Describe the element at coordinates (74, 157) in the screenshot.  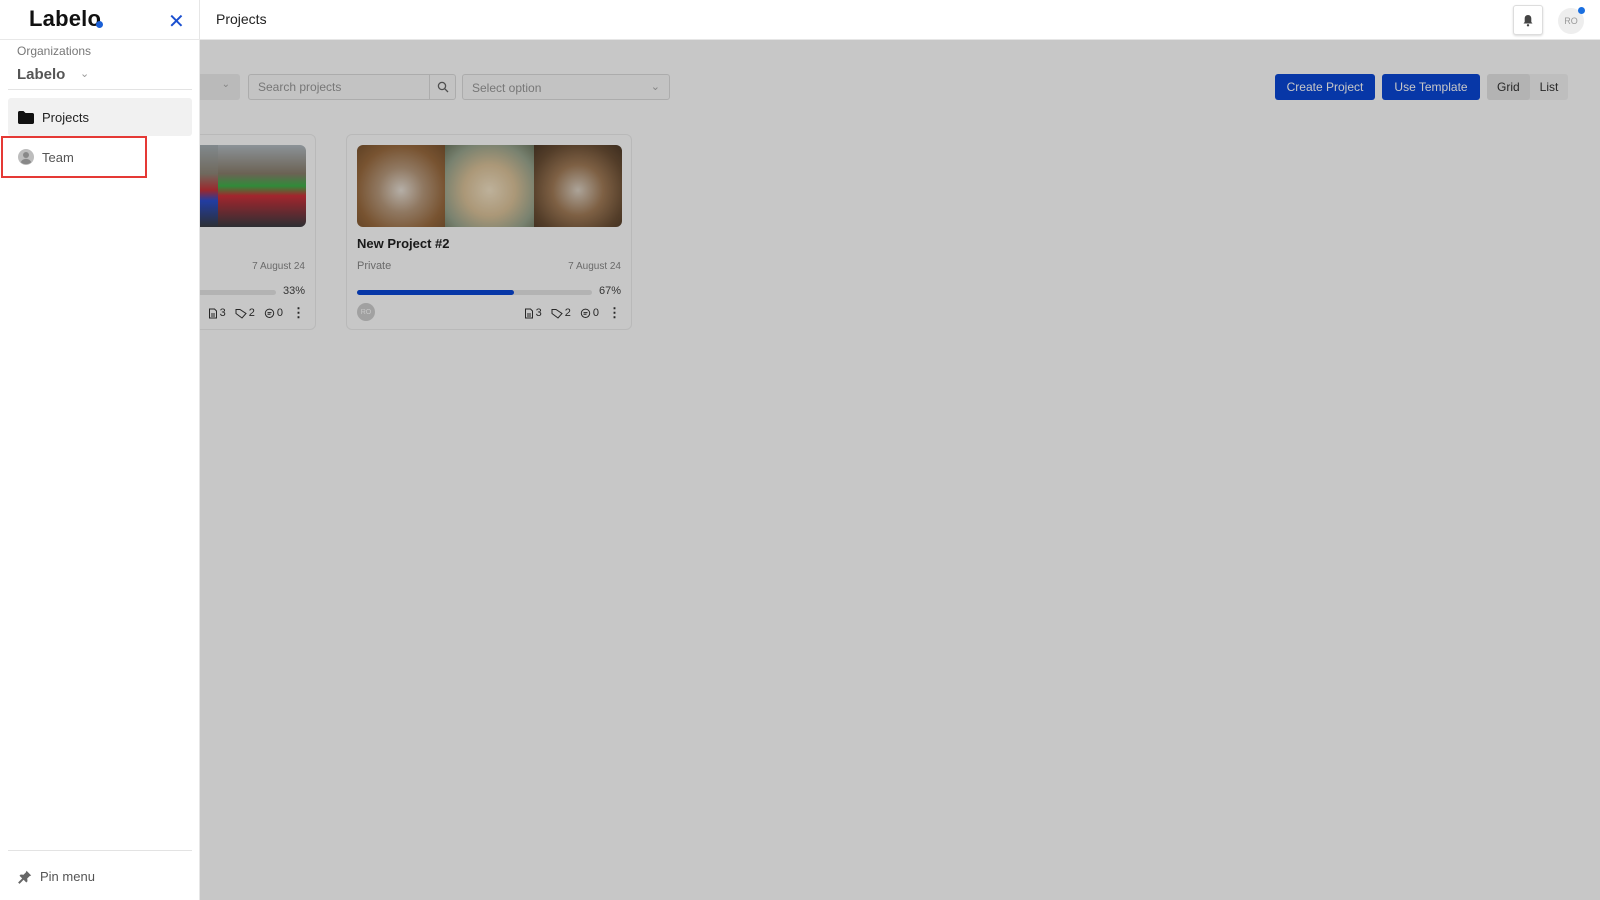
I see `highlight-box` at that location.